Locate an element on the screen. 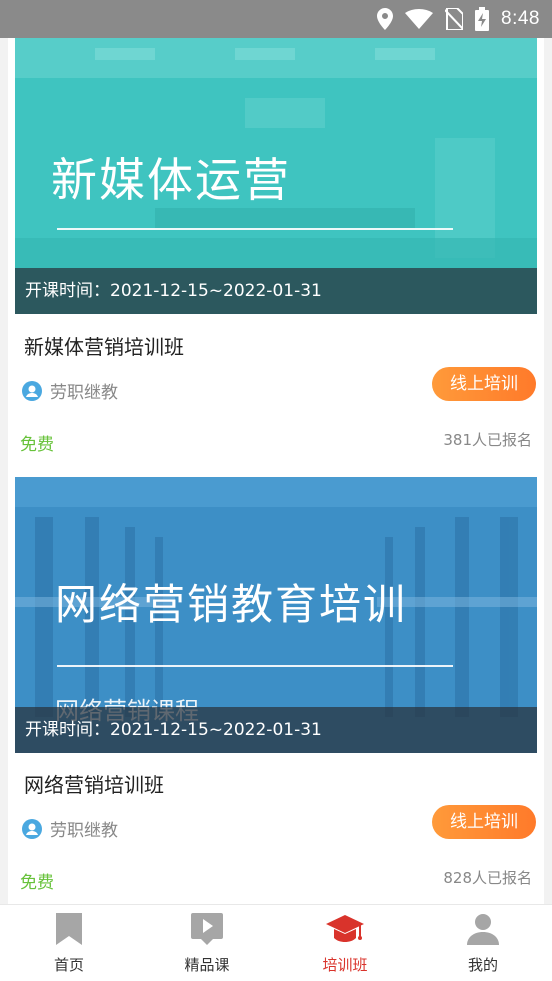  nav-item-courses: 精品课 is located at coordinates (207, 943).